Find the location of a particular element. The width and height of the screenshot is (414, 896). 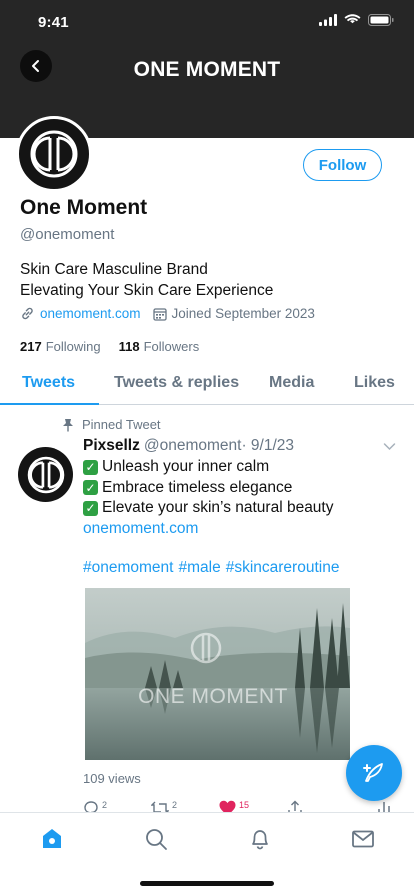

follow-button: Follow is located at coordinates (342, 165).